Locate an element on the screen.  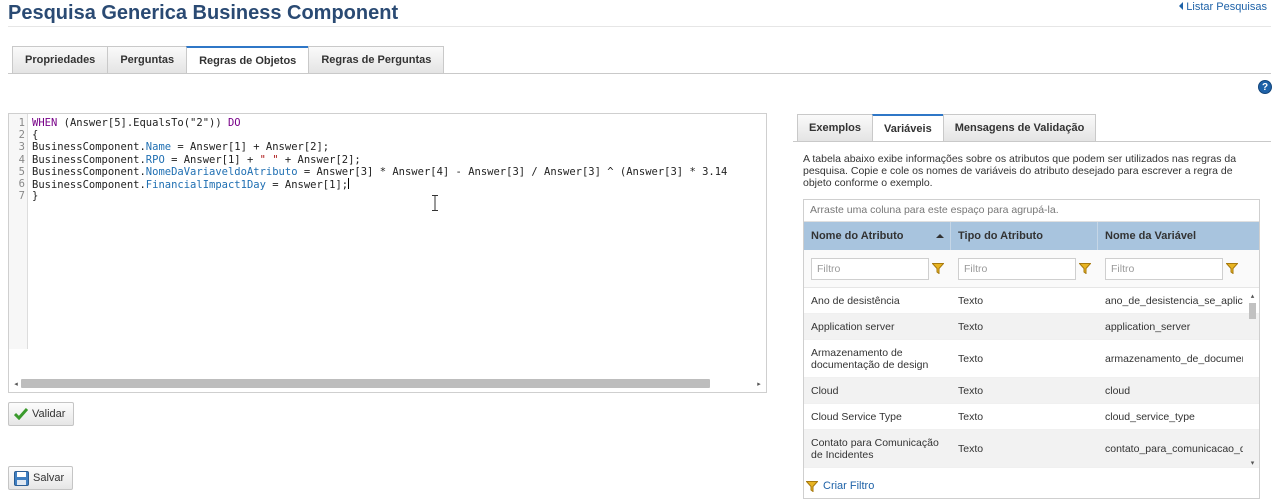
column-nome-do-atributo: Nome do Atributo is located at coordinates (877, 236).